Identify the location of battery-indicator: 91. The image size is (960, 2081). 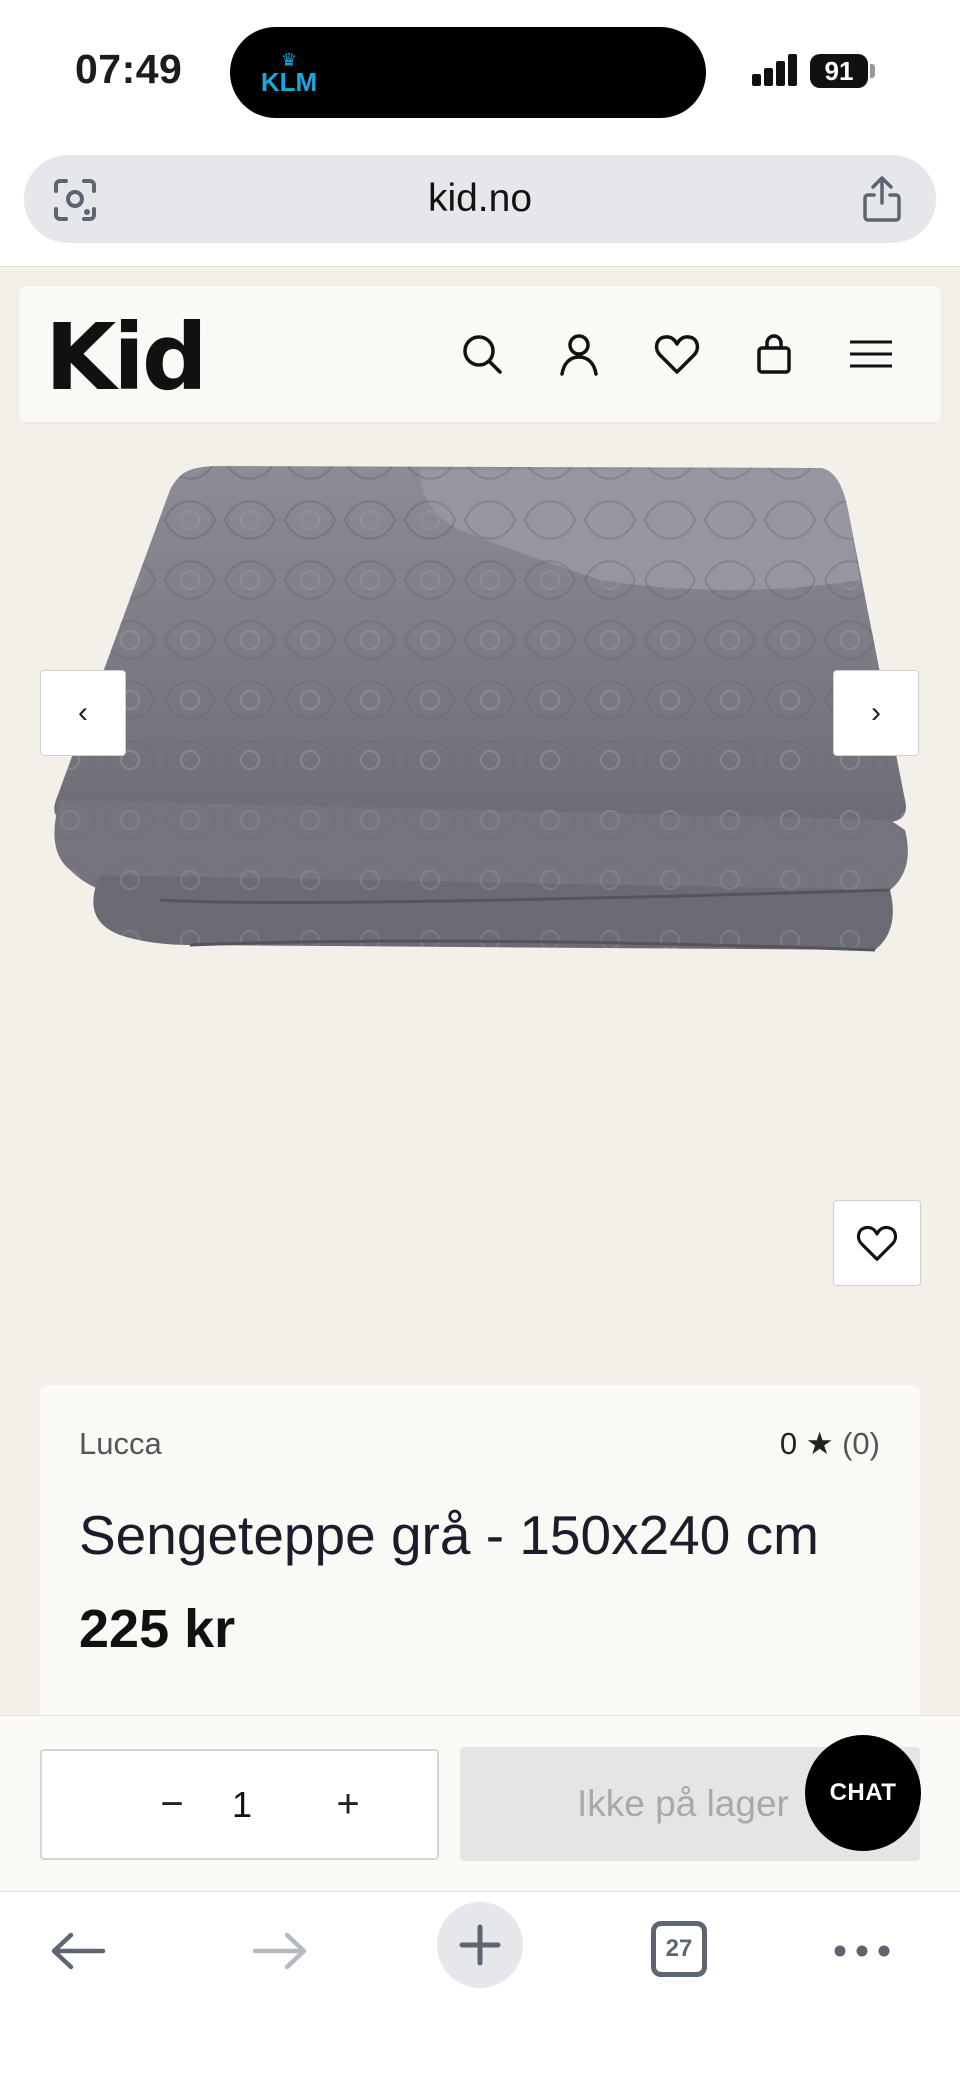
(839, 71).